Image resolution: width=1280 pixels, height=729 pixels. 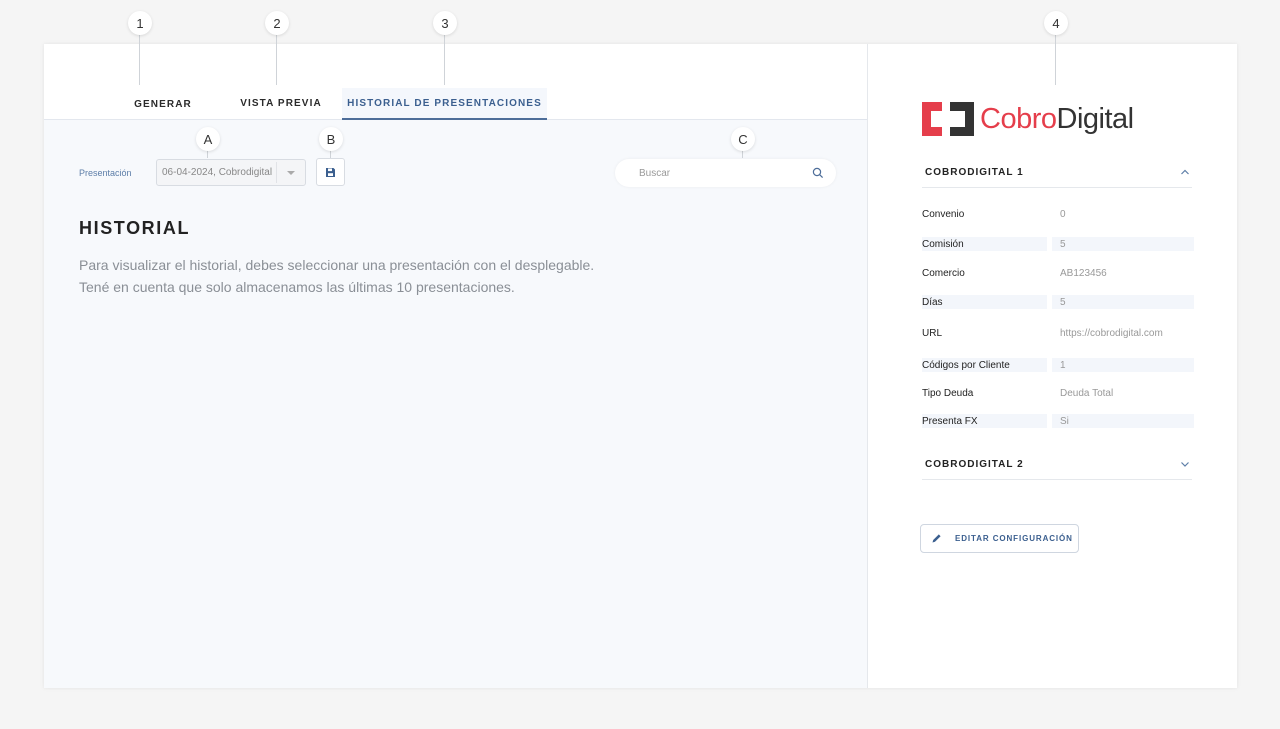 I want to click on cobrodigital-logo: CobroDigital, so click(x=1028, y=119).